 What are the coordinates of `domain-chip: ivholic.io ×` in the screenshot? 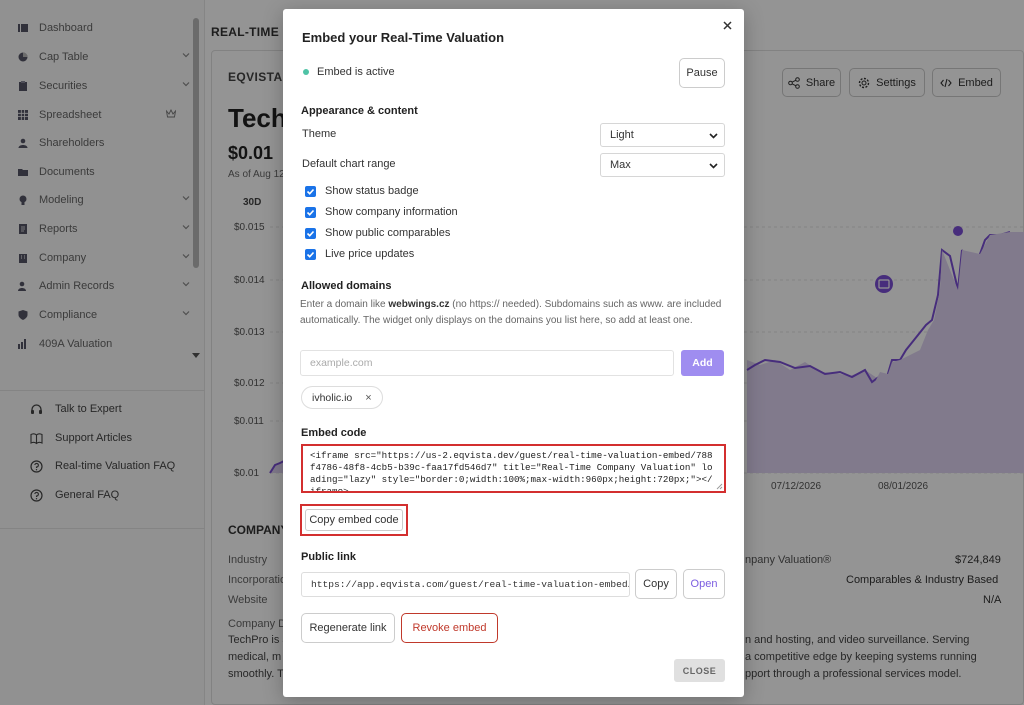 It's located at (342, 397).